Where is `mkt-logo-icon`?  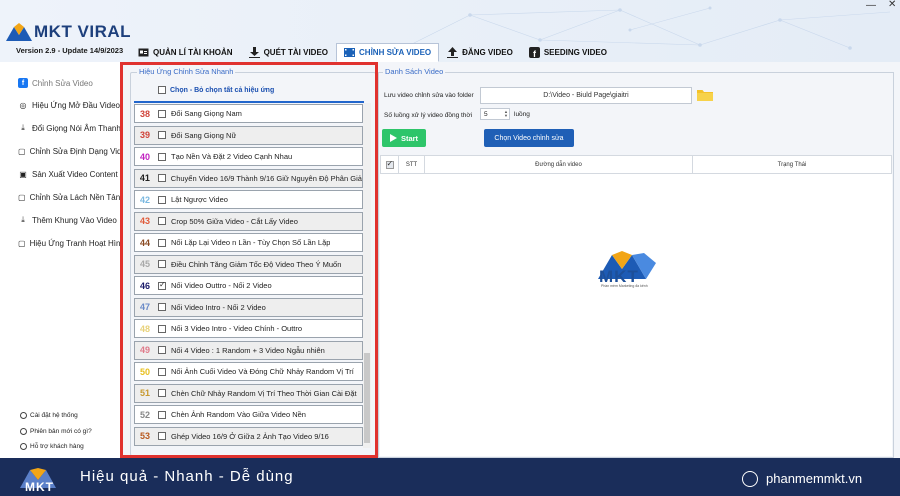
mkt-logo-icon is located at coordinates (19, 32).